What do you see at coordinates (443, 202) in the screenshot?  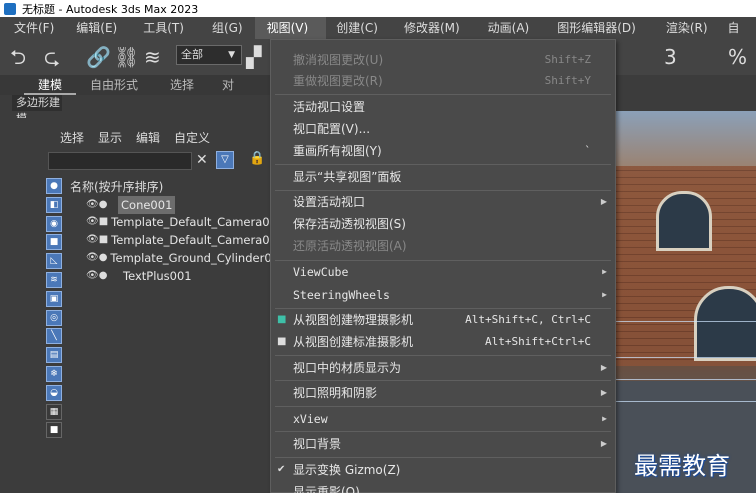 I see `menu-item-set-active-viewport: 设置活动视口 ▶` at bounding box center [443, 202].